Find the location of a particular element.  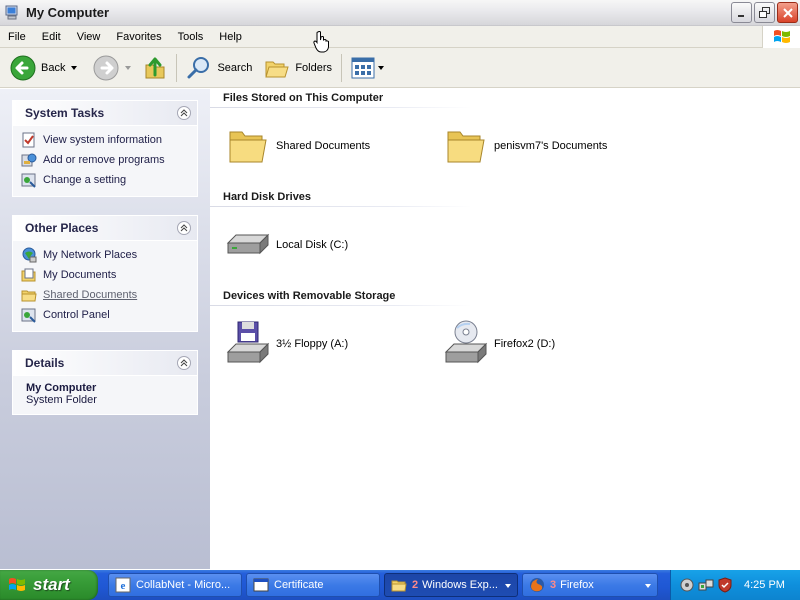

toolbar: Back Search Folders is located at coordinates (400, 68).